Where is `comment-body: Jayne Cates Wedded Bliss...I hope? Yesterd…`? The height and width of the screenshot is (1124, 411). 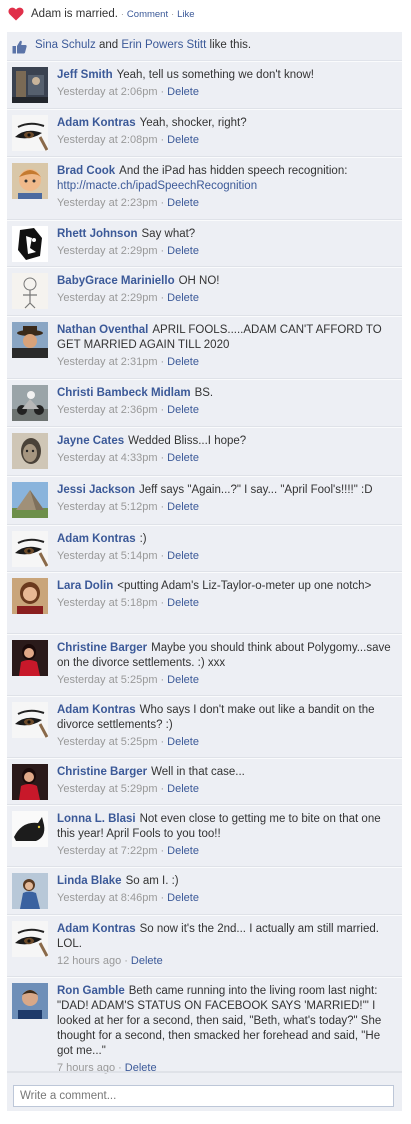
comment-body: Jayne Cates Wedded Bliss...I hope? Yesterd… is located at coordinates (227, 449).